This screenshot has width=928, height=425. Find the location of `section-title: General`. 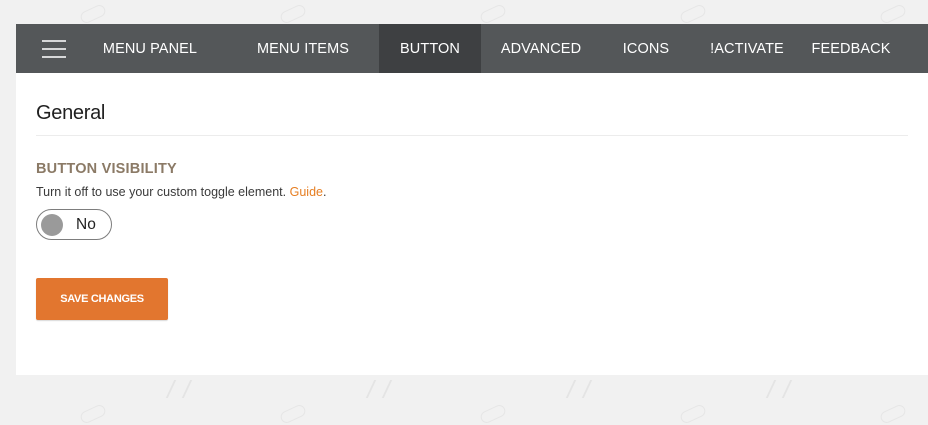

section-title: General is located at coordinates (472, 104).